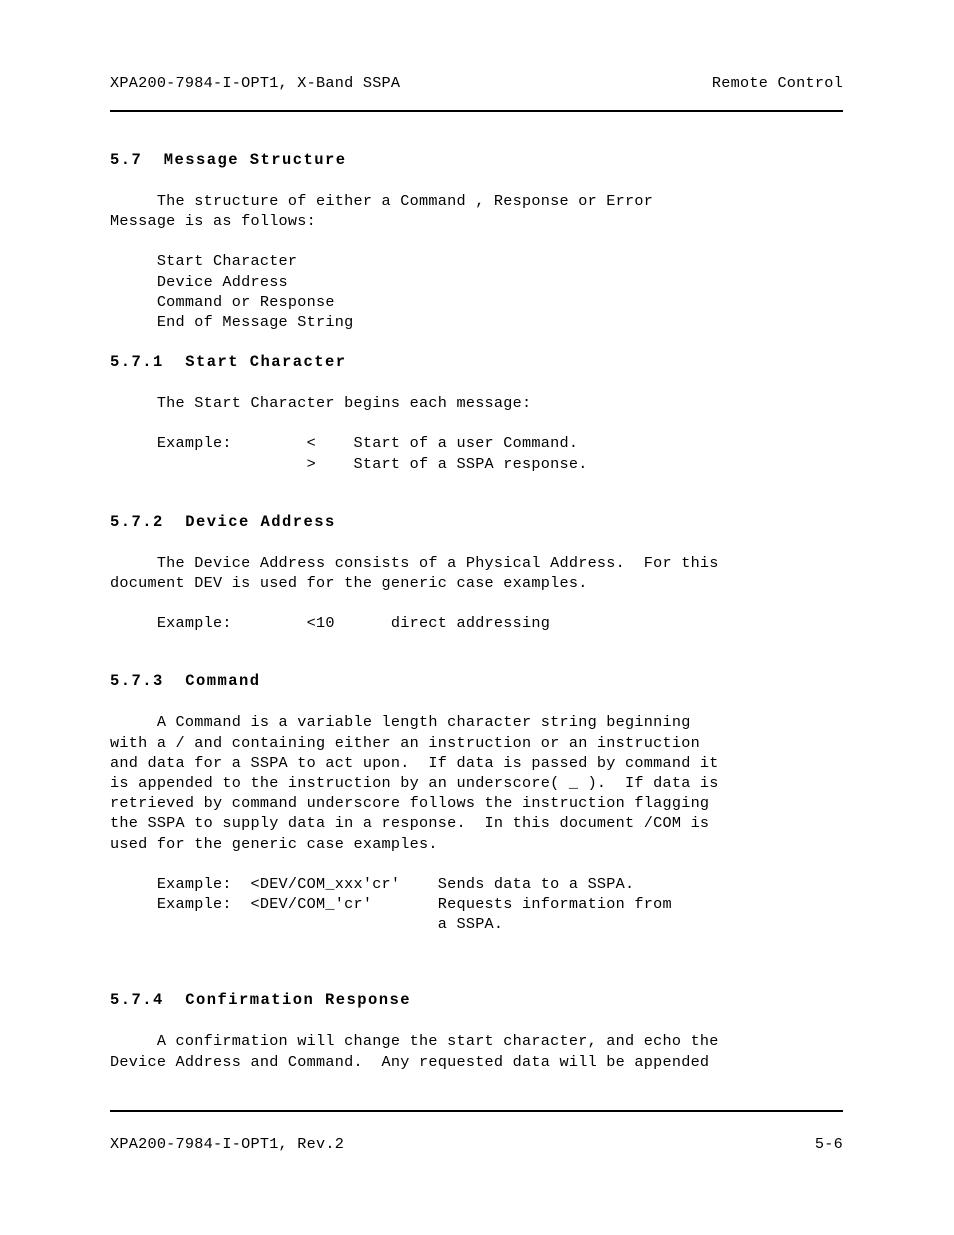 This screenshot has width=954, height=1235. I want to click on section-title-5-7-3: Command, so click(223, 681).